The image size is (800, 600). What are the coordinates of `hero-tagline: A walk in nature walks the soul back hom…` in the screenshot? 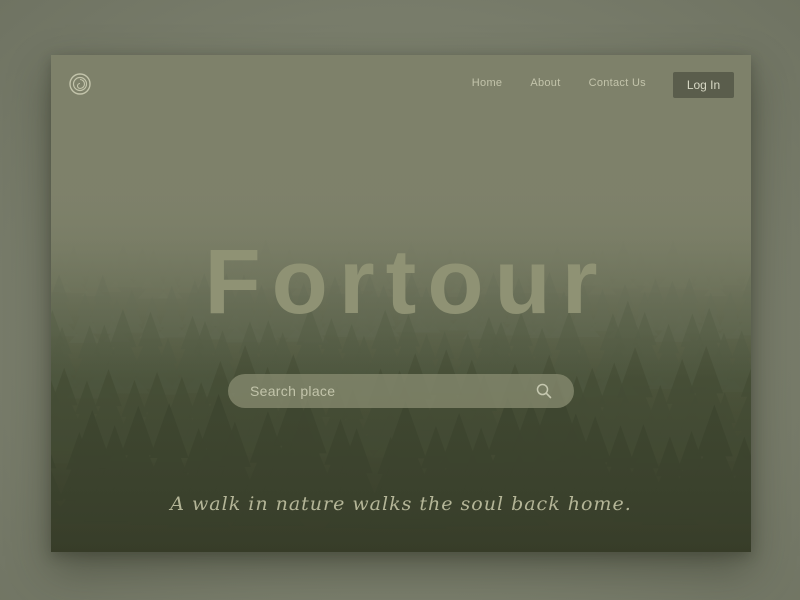 It's located at (401, 504).